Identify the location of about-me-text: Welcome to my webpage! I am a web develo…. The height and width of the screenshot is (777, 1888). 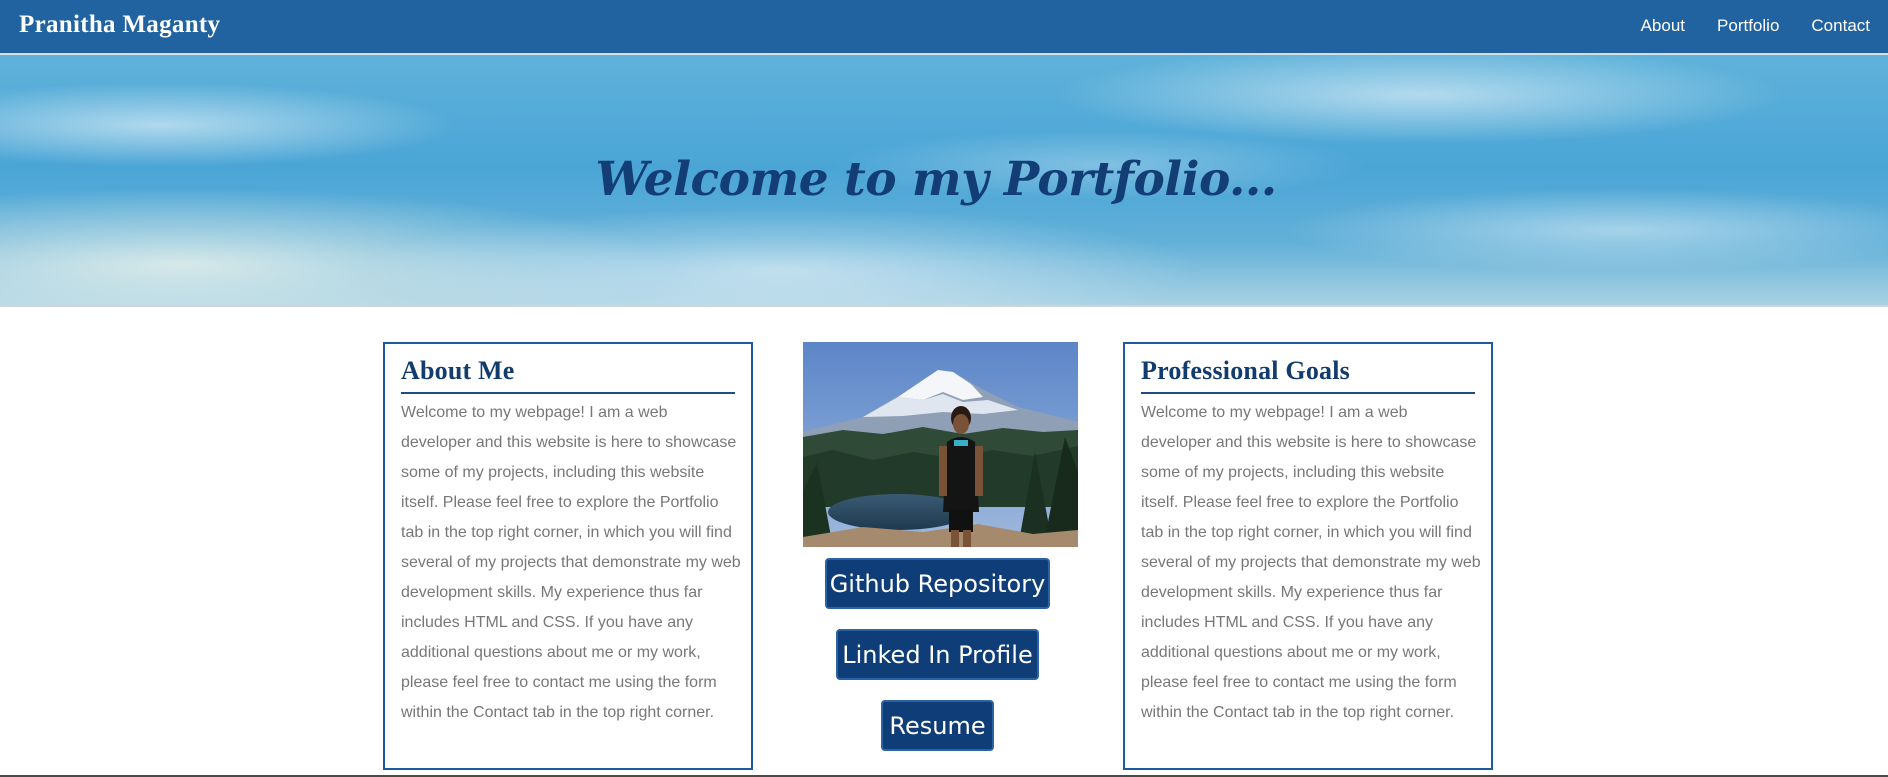
(571, 562).